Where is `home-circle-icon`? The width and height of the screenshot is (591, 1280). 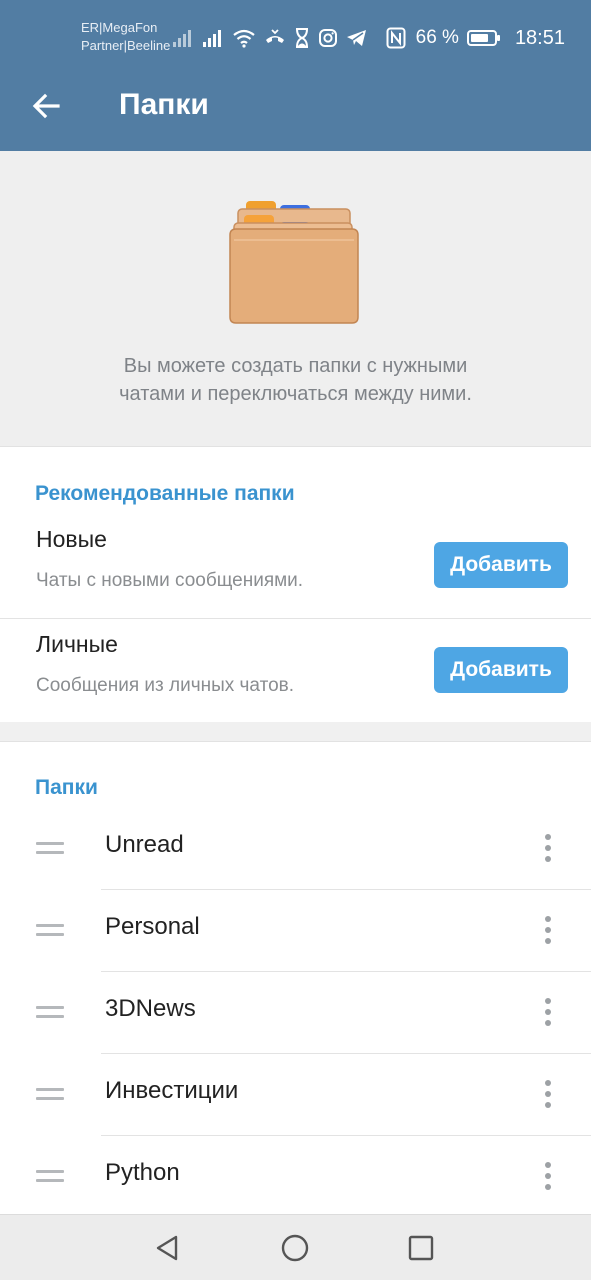 home-circle-icon is located at coordinates (295, 1248).